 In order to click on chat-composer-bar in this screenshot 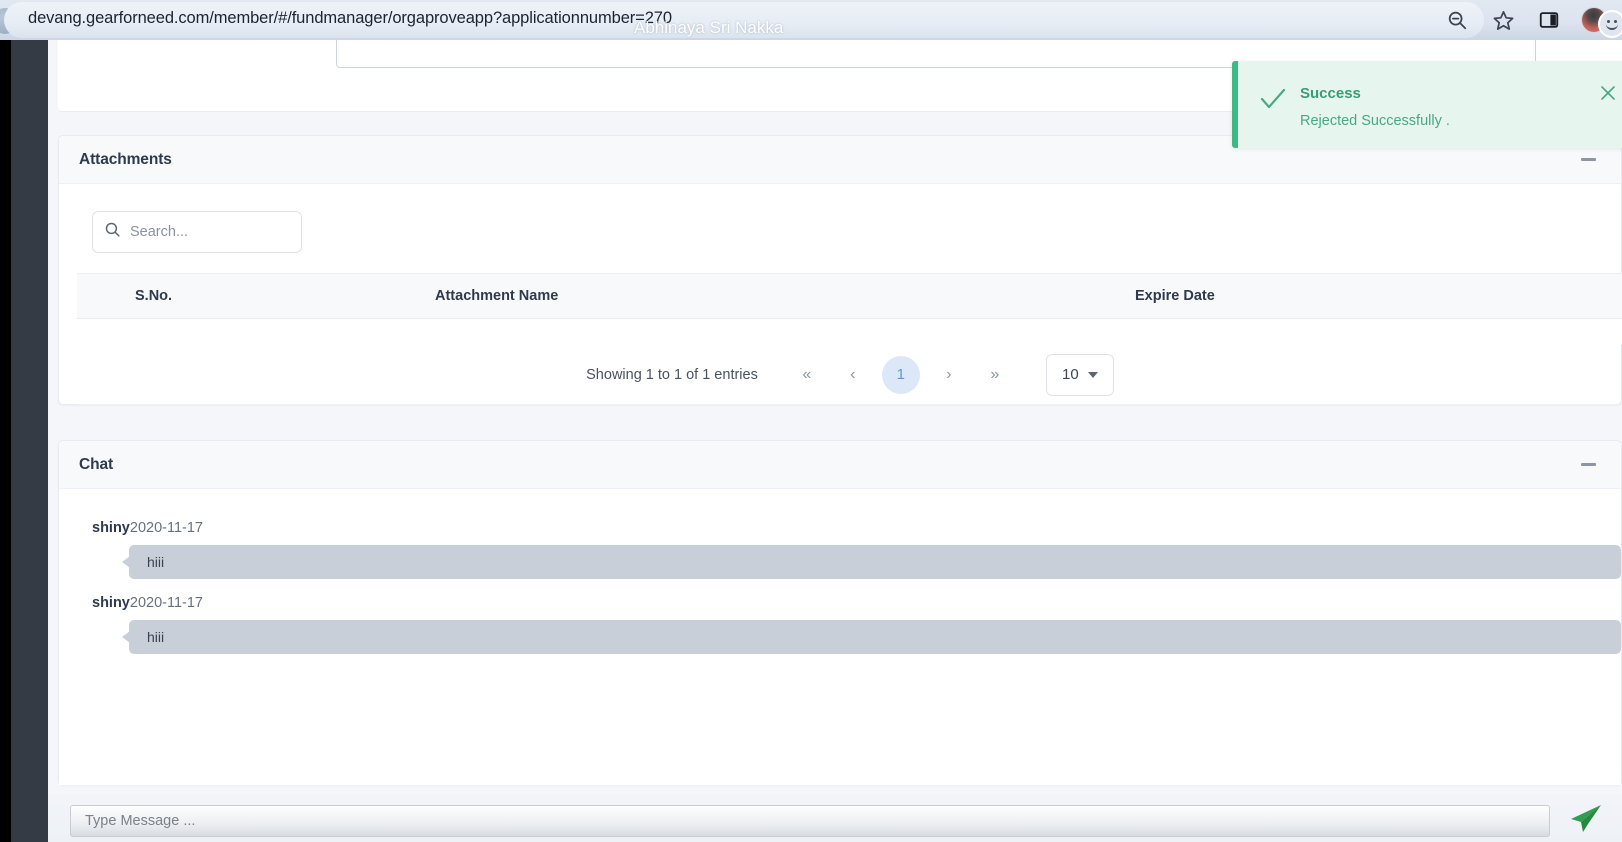, I will do `click(835, 818)`.